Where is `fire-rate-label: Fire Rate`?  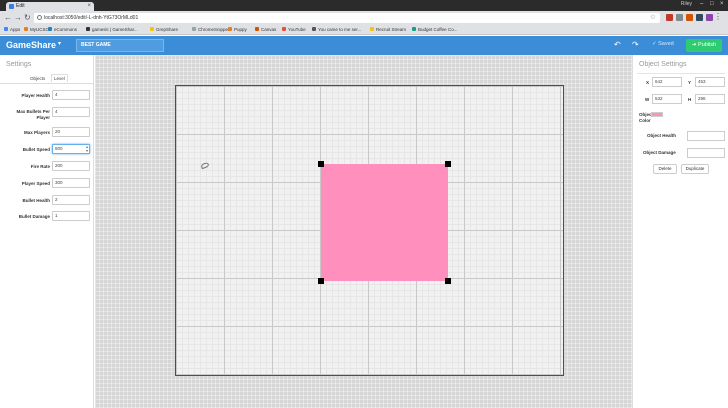
fire-rate-label: Fire Rate is located at coordinates (40, 166).